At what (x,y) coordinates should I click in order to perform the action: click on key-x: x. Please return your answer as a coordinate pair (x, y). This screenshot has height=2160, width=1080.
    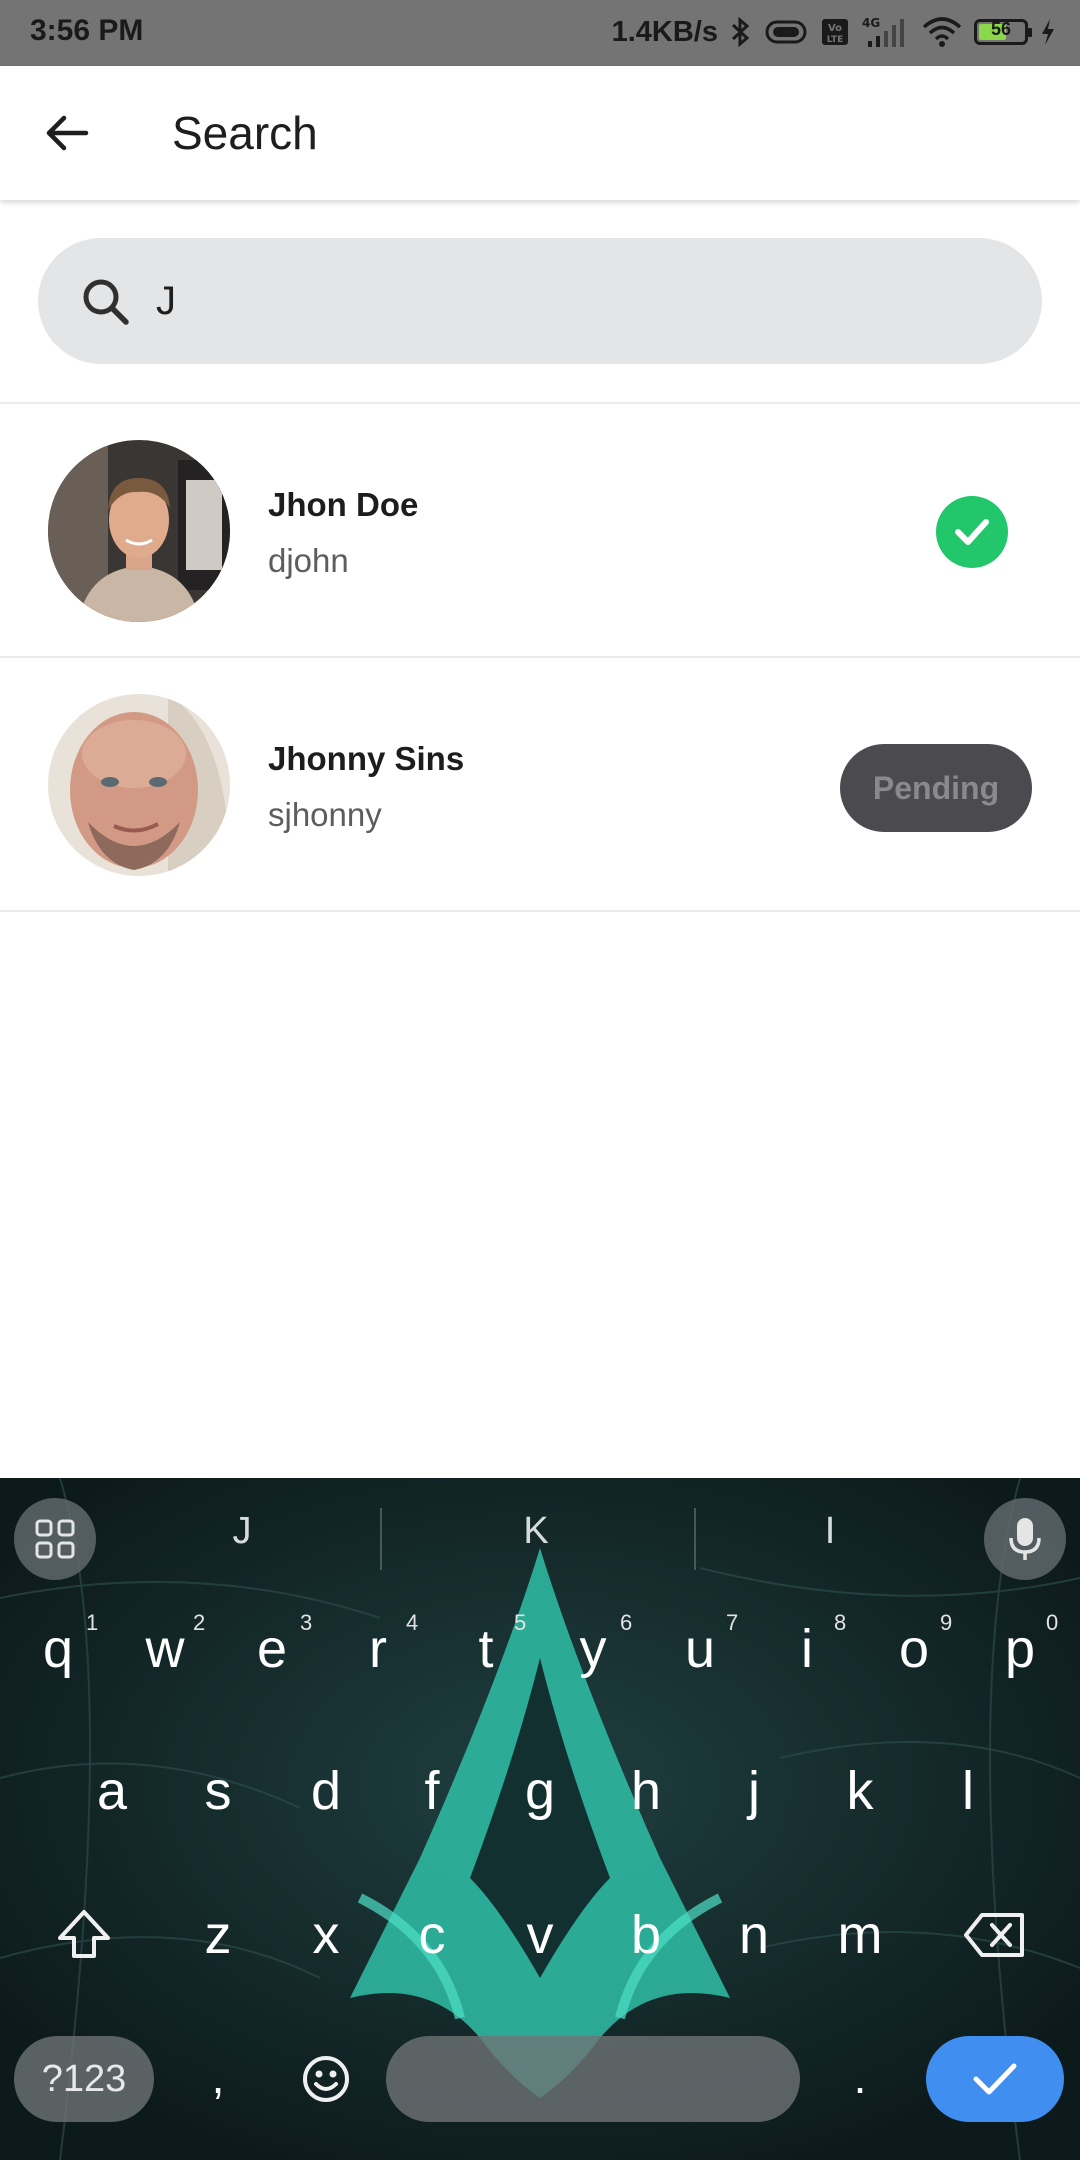
    Looking at the image, I should click on (326, 1935).